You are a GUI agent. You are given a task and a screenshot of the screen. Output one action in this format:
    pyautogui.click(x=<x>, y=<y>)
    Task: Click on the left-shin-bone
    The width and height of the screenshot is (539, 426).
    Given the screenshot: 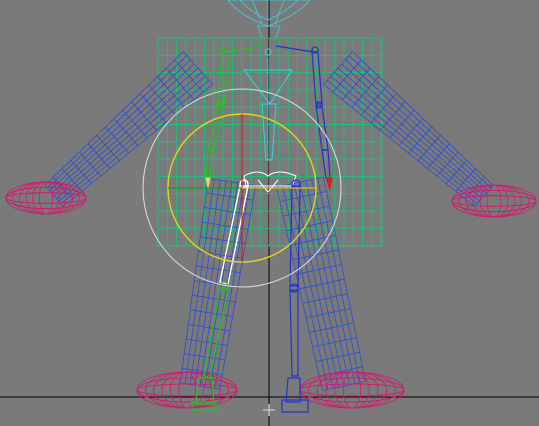 What is the action you would take?
    pyautogui.click(x=210, y=346)
    